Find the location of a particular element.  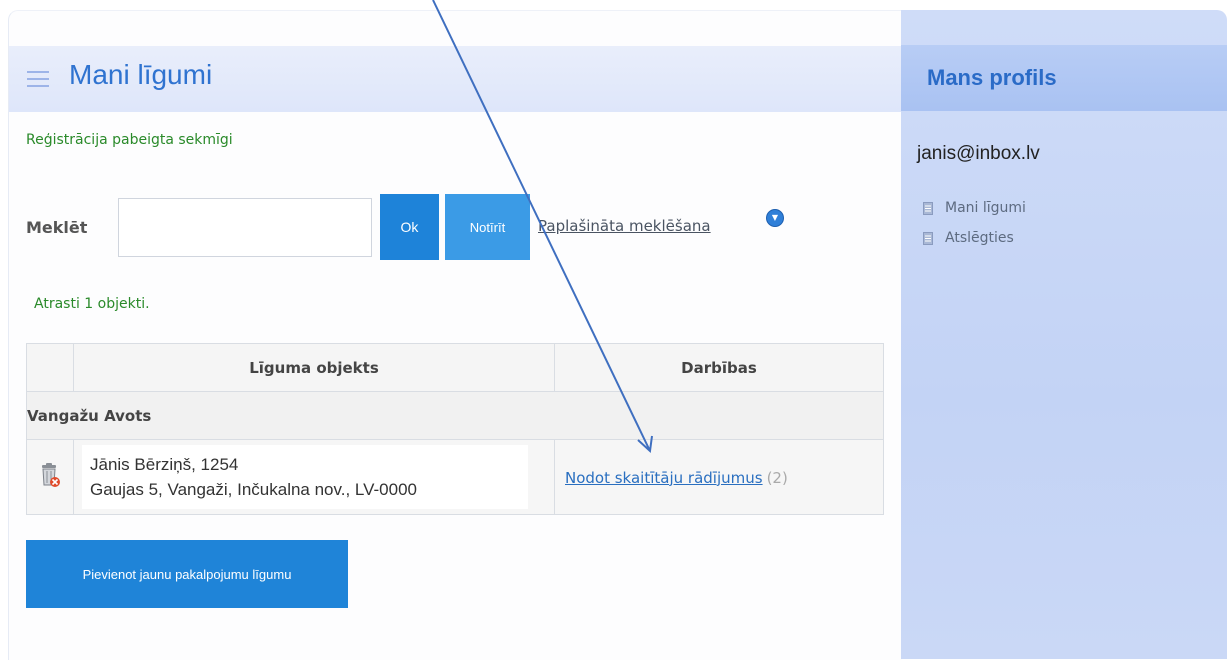

results-count: Atrasti 1 objekti. is located at coordinates (92, 304).